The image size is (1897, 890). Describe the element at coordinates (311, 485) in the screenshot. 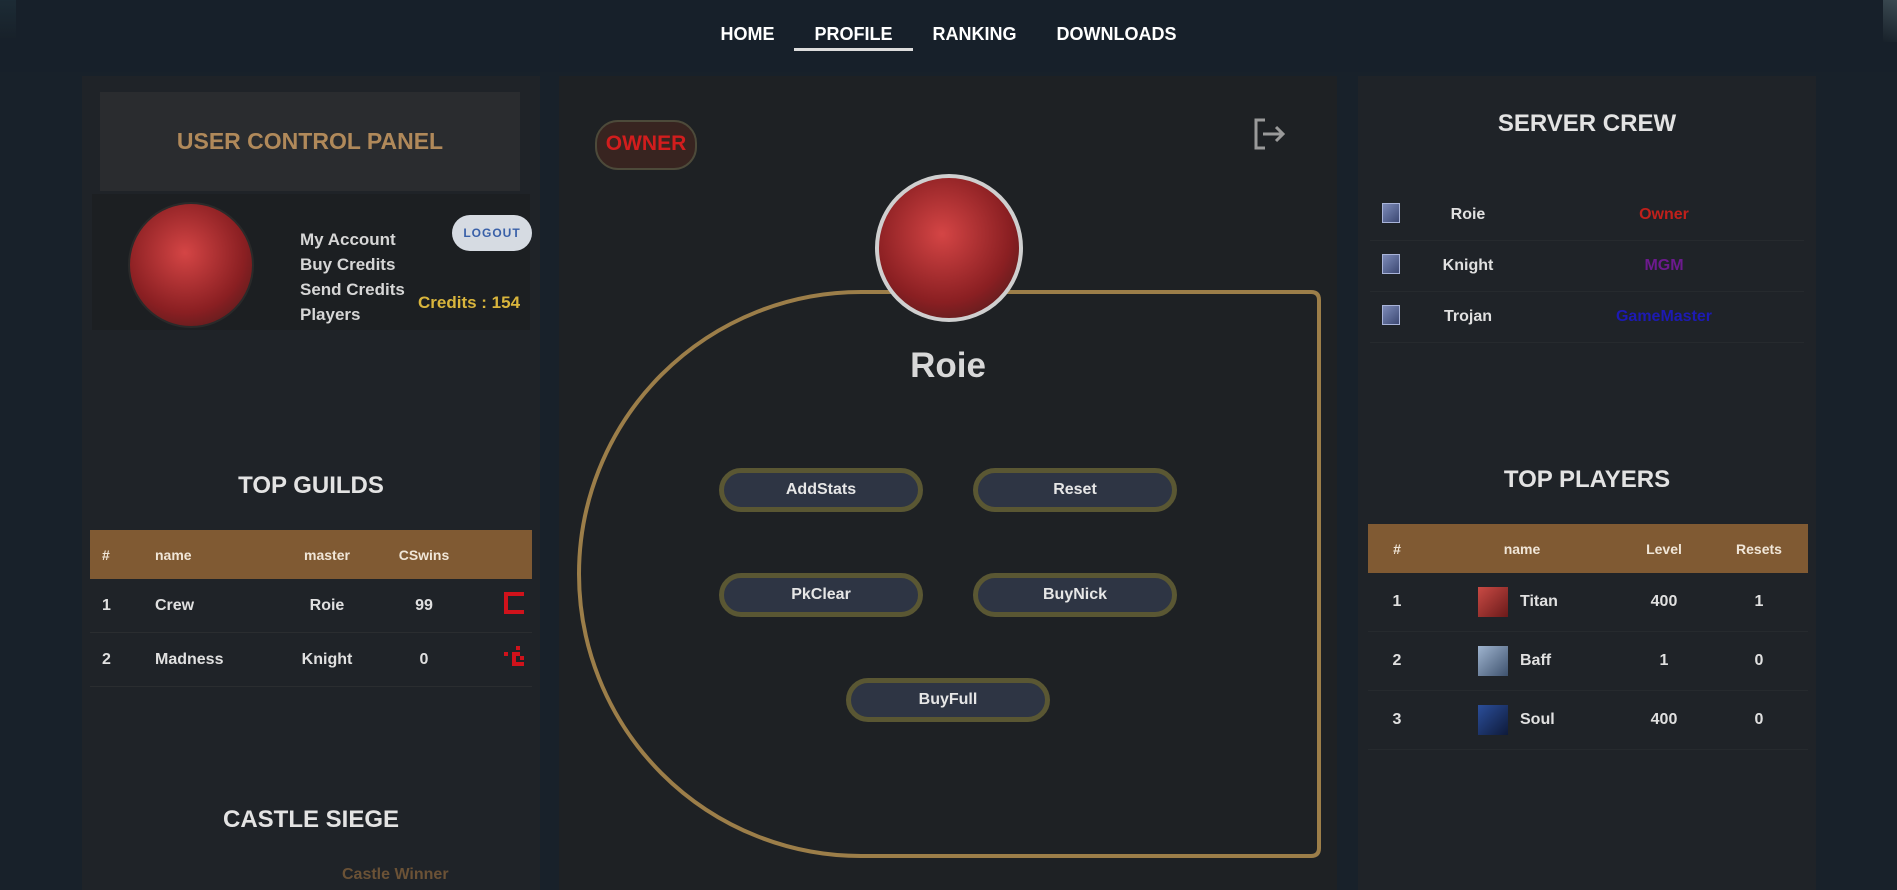

I see `top-guilds-title: TOP GUILDS` at that location.